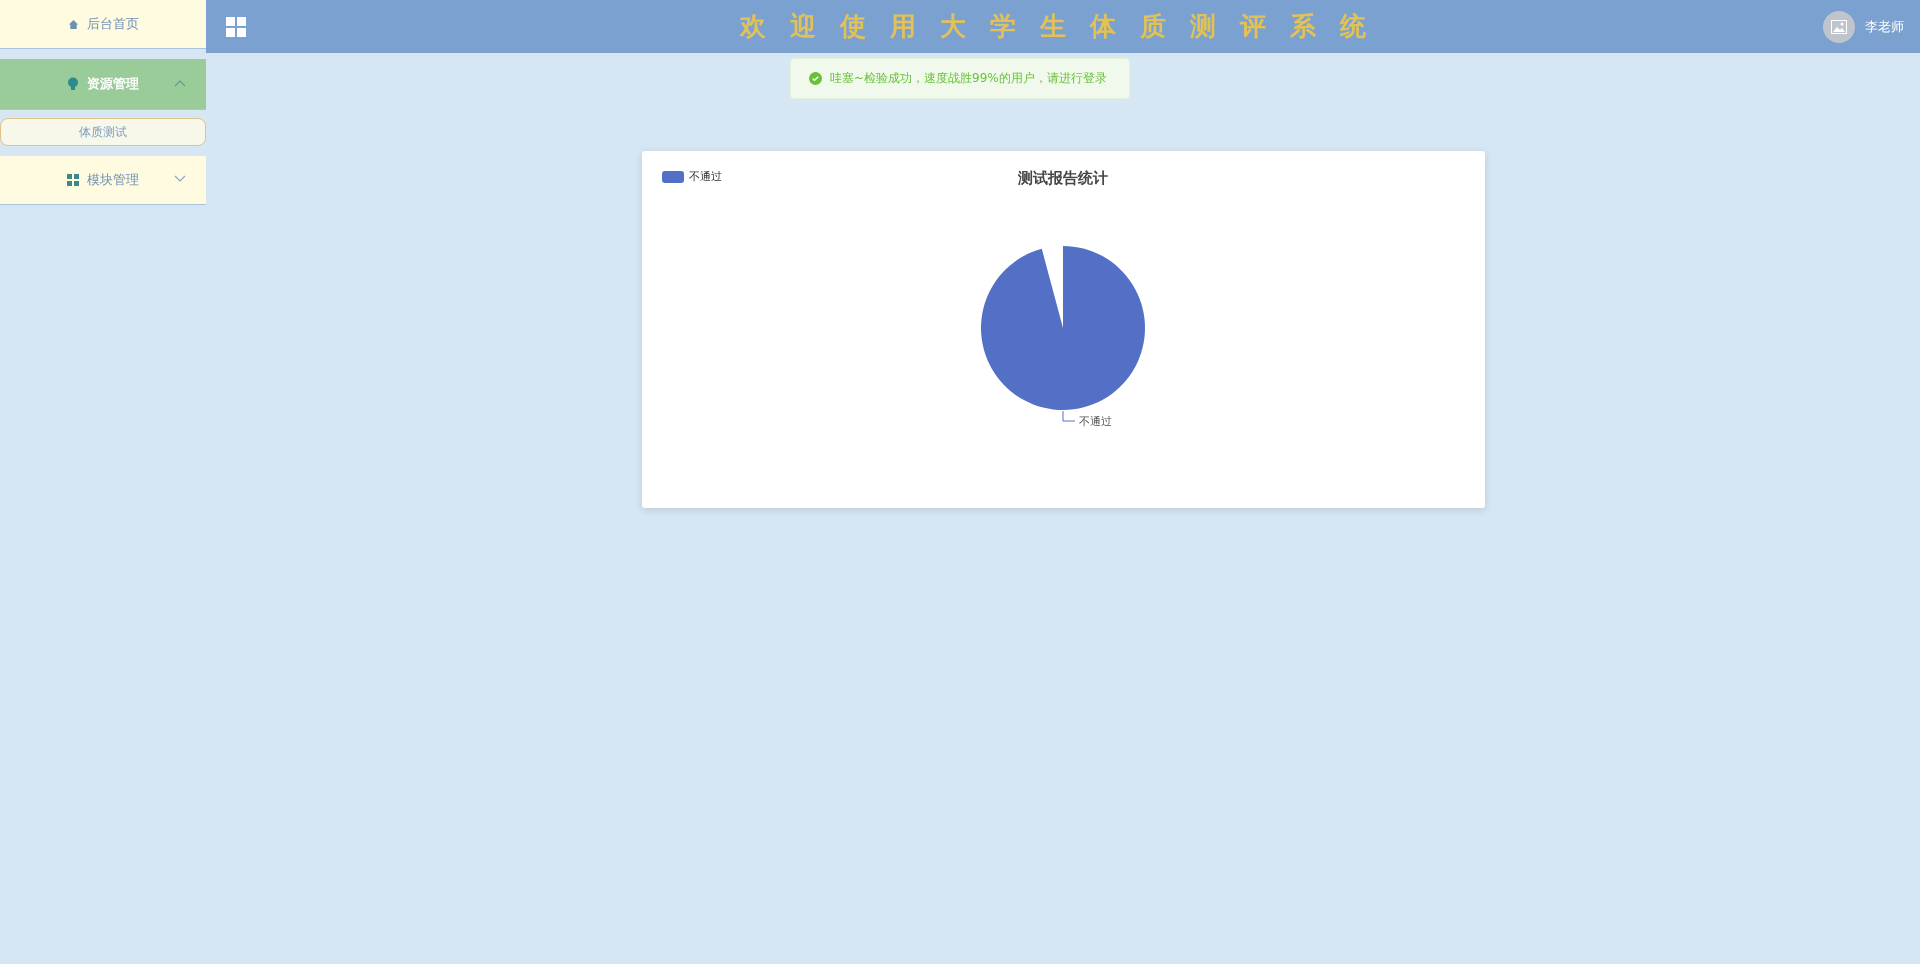  Describe the element at coordinates (1095, 421) in the screenshot. I see `slice-label: 不通过` at that location.